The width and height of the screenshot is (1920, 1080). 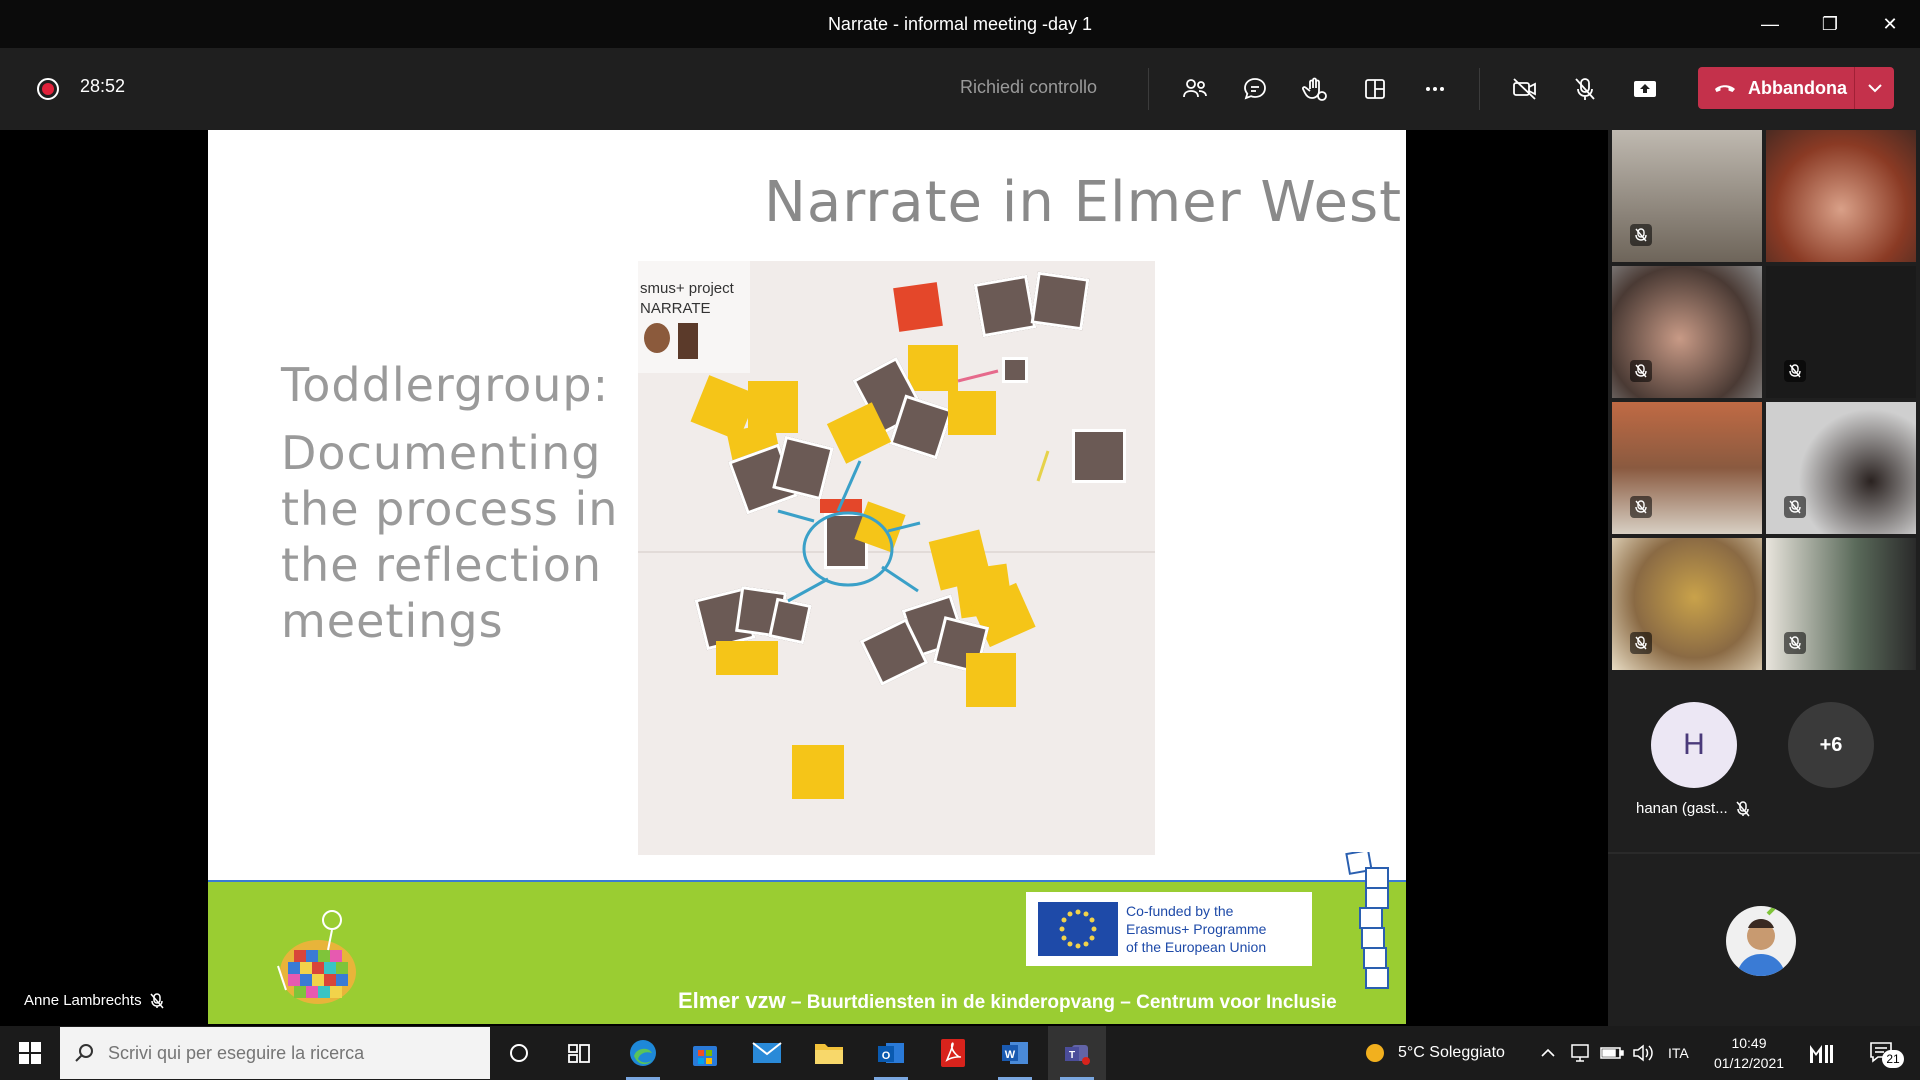 What do you see at coordinates (84, 1053) in the screenshot?
I see `search-icon` at bounding box center [84, 1053].